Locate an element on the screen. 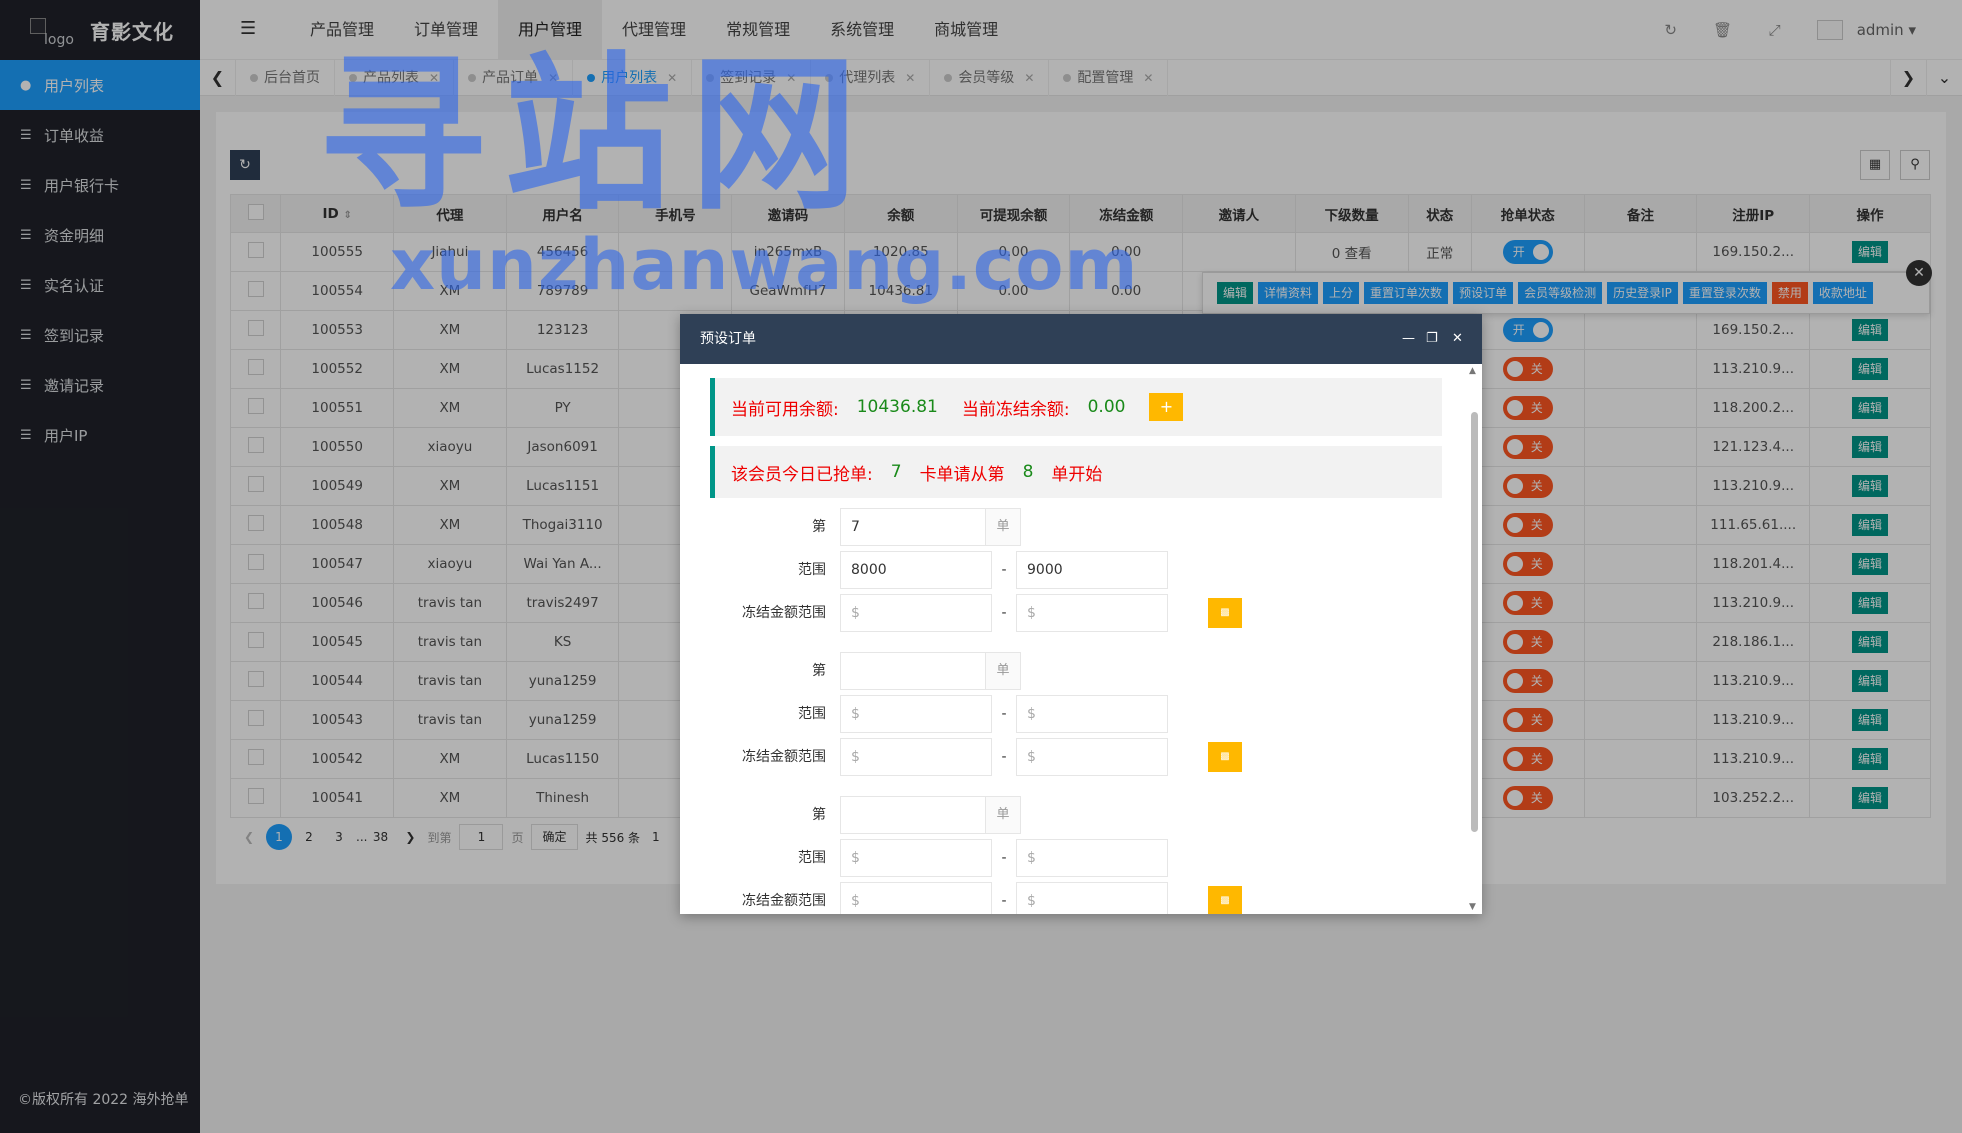 The image size is (1962, 1133). range-min-input: 8000 is located at coordinates (916, 570).